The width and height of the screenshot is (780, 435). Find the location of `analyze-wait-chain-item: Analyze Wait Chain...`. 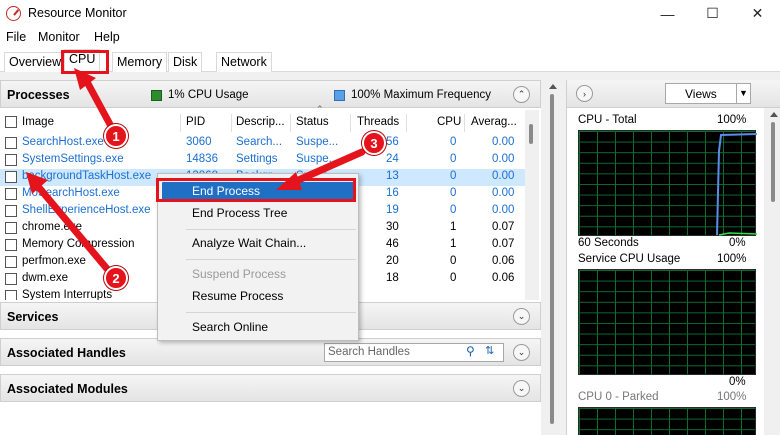

analyze-wait-chain-item: Analyze Wait Chain... is located at coordinates (249, 243).